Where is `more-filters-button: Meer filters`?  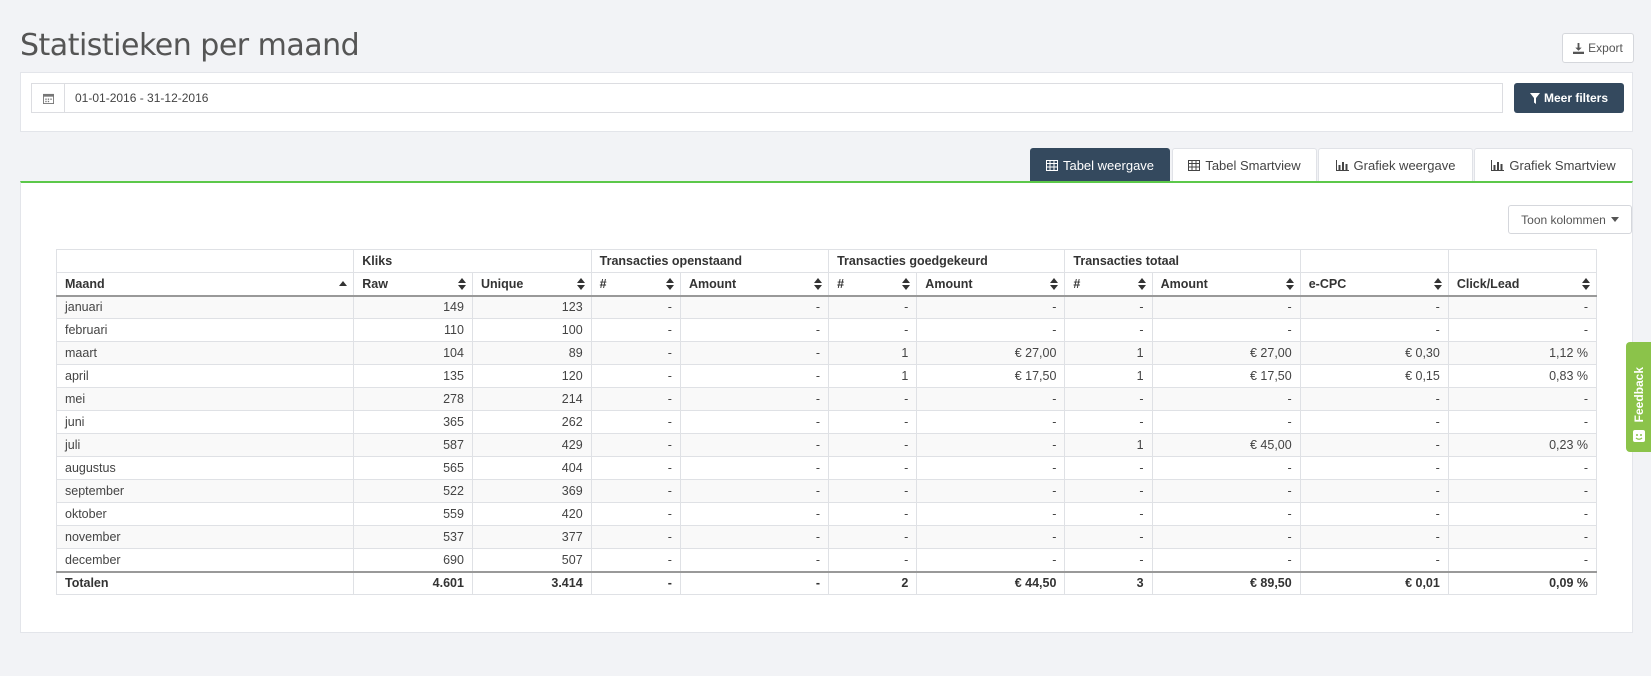
more-filters-button: Meer filters is located at coordinates (1569, 98).